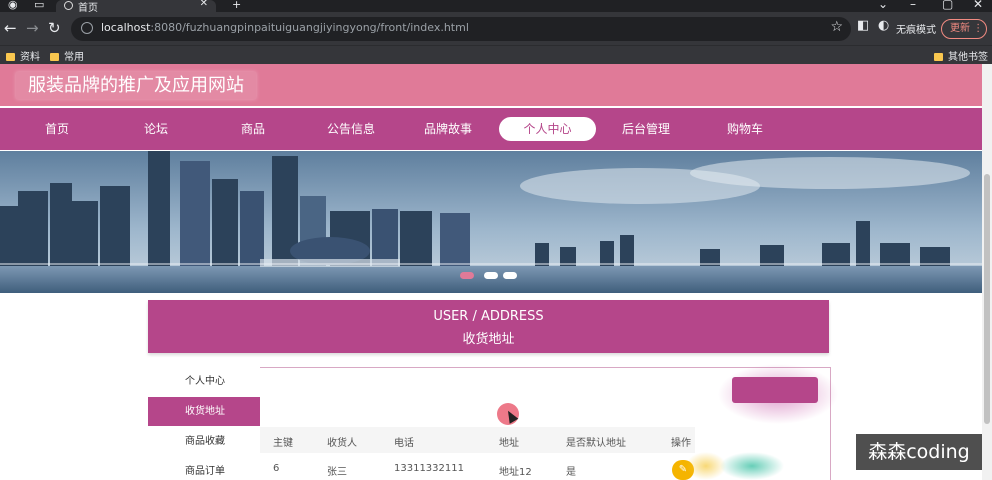 This screenshot has height=480, width=992. I want to click on site-header: 服装品牌的推广及应用网站, so click(491, 85).